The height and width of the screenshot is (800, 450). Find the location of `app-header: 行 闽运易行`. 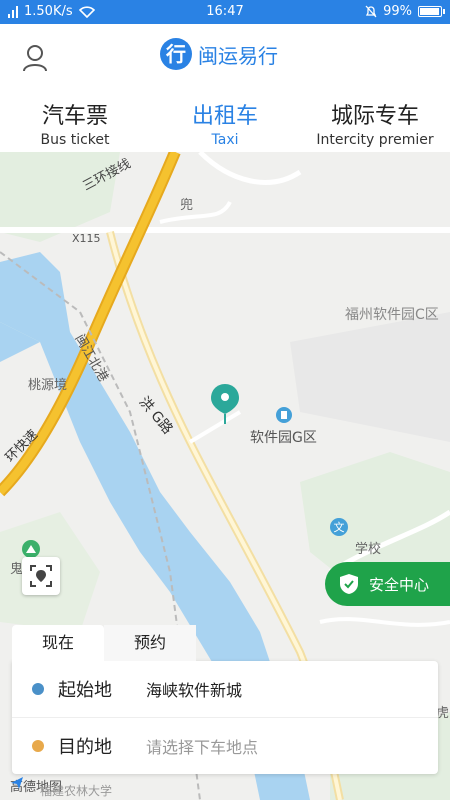

app-header: 行 闽运易行 is located at coordinates (225, 57).